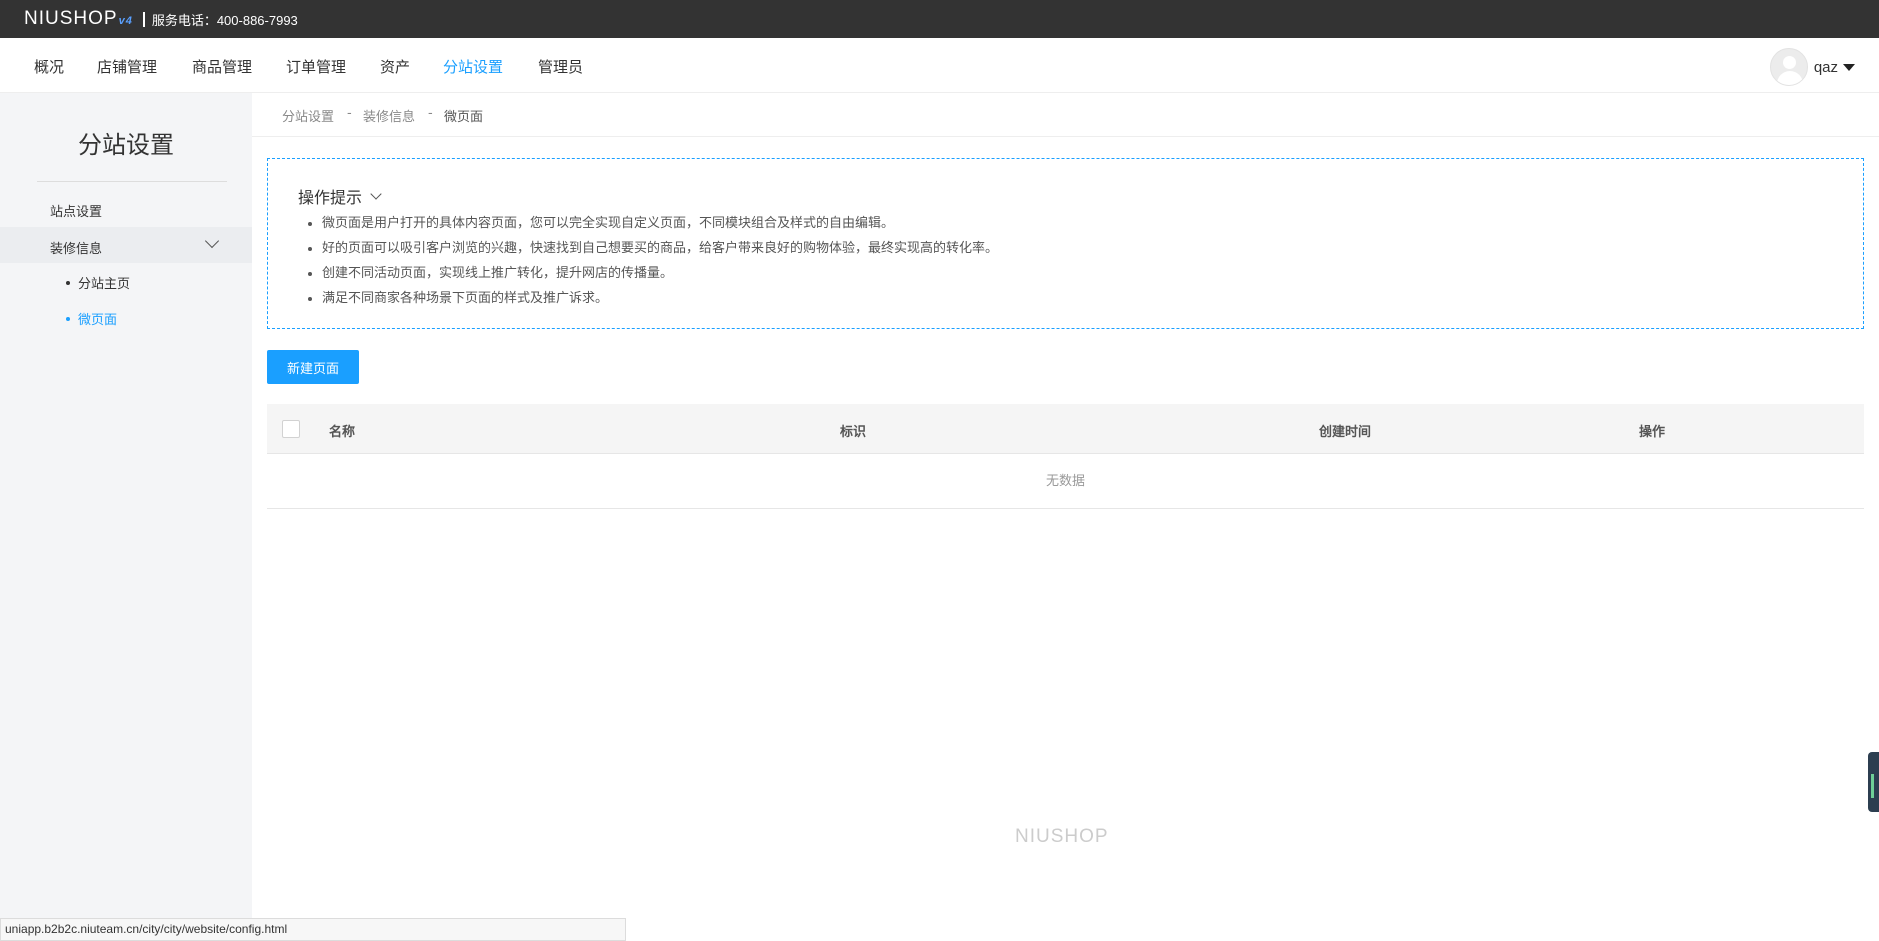 This screenshot has width=1879, height=941. I want to click on sidebar-item-label: 装修信息, so click(76, 249).